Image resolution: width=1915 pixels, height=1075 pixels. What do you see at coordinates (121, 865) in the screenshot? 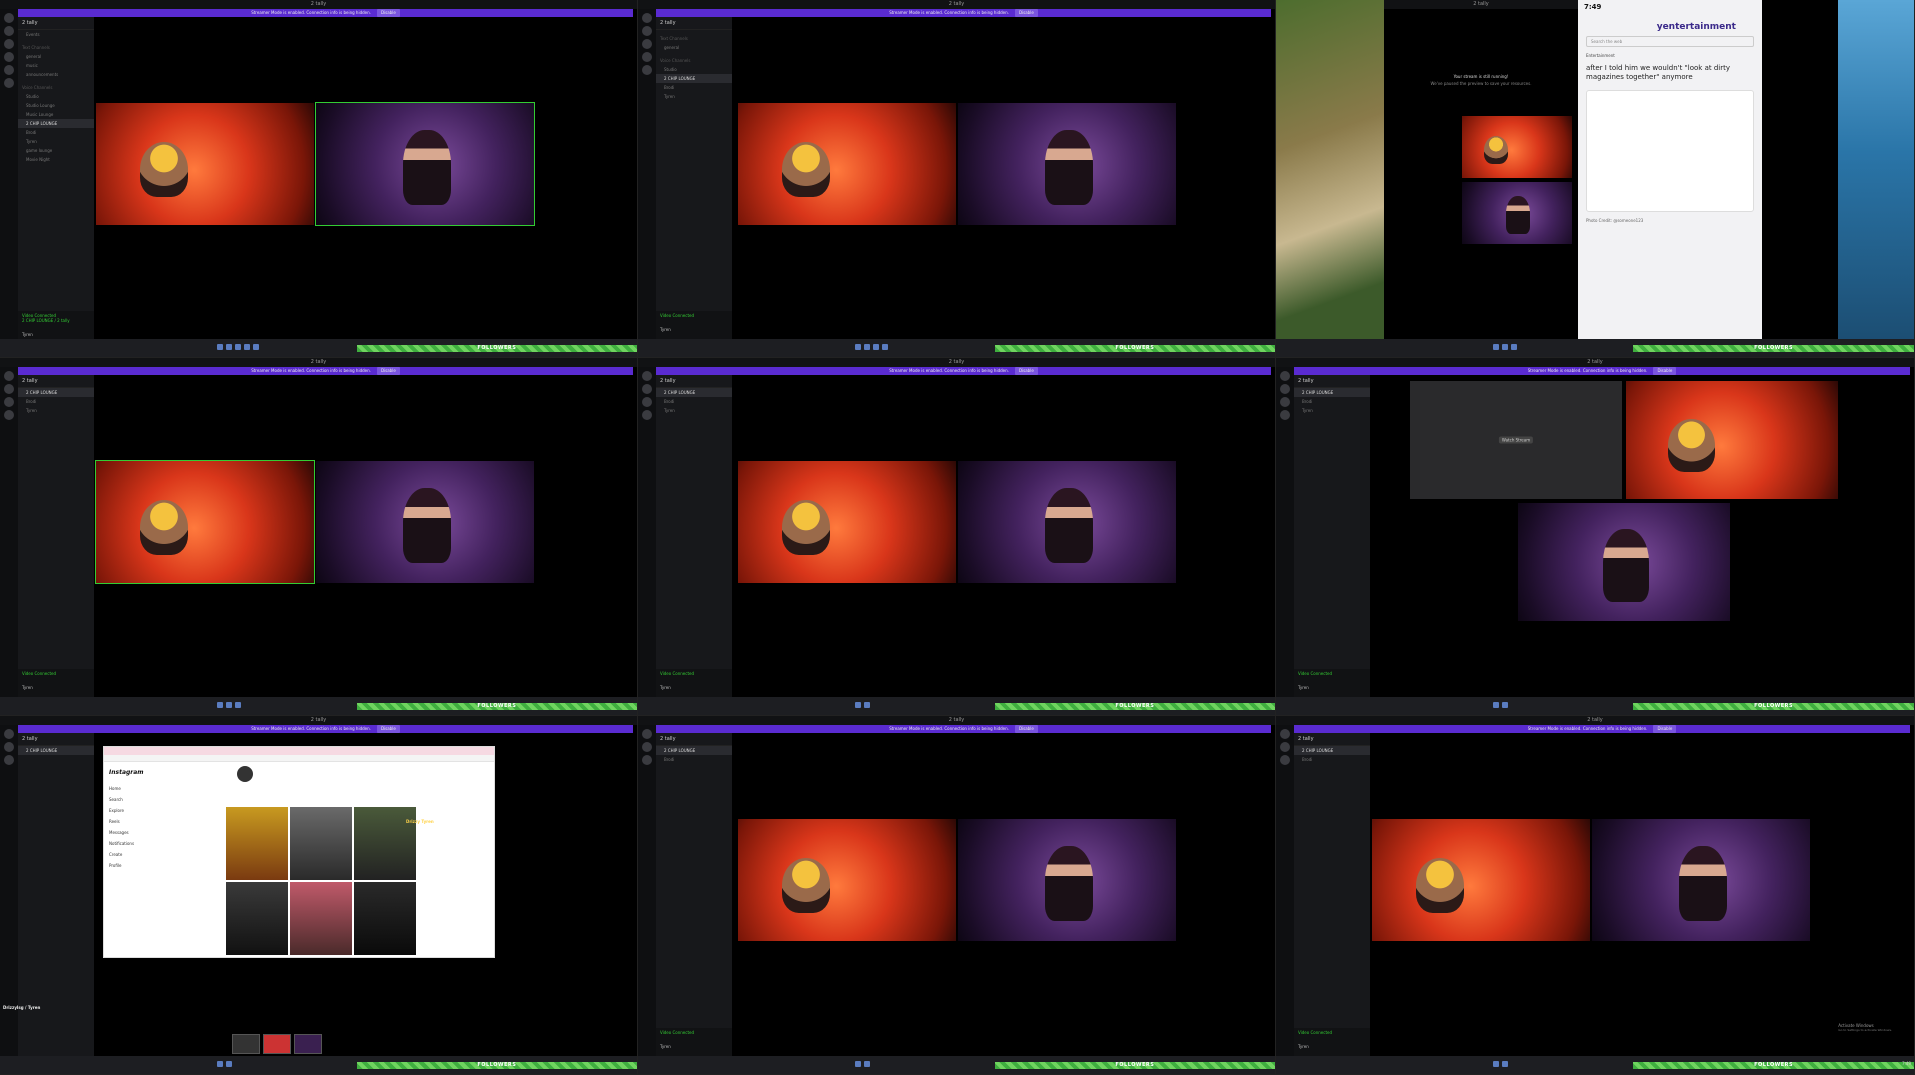
I see `menu-item: Profile` at bounding box center [121, 865].